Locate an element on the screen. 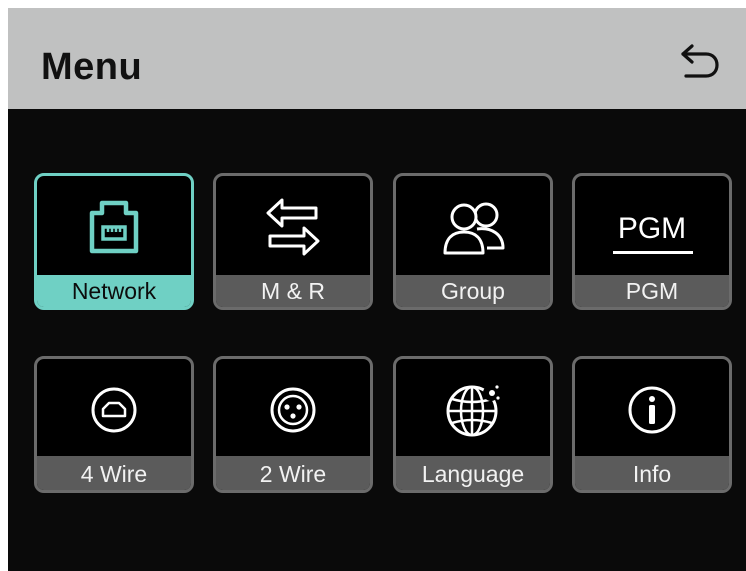 This screenshot has height=571, width=746. menu-item-2-wire: 2 Wire is located at coordinates (293, 424).